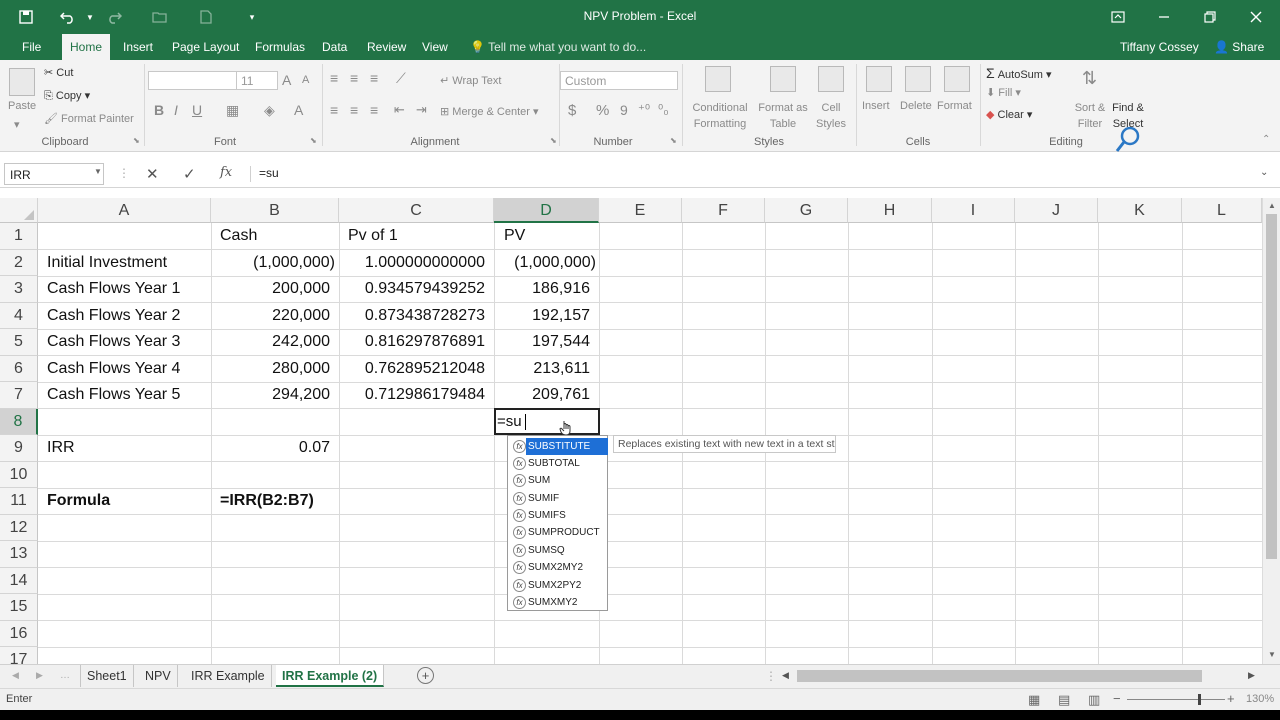 The image size is (1280, 720). Describe the element at coordinates (280, 47) in the screenshot. I see `tab-formulas: Formulas` at that location.